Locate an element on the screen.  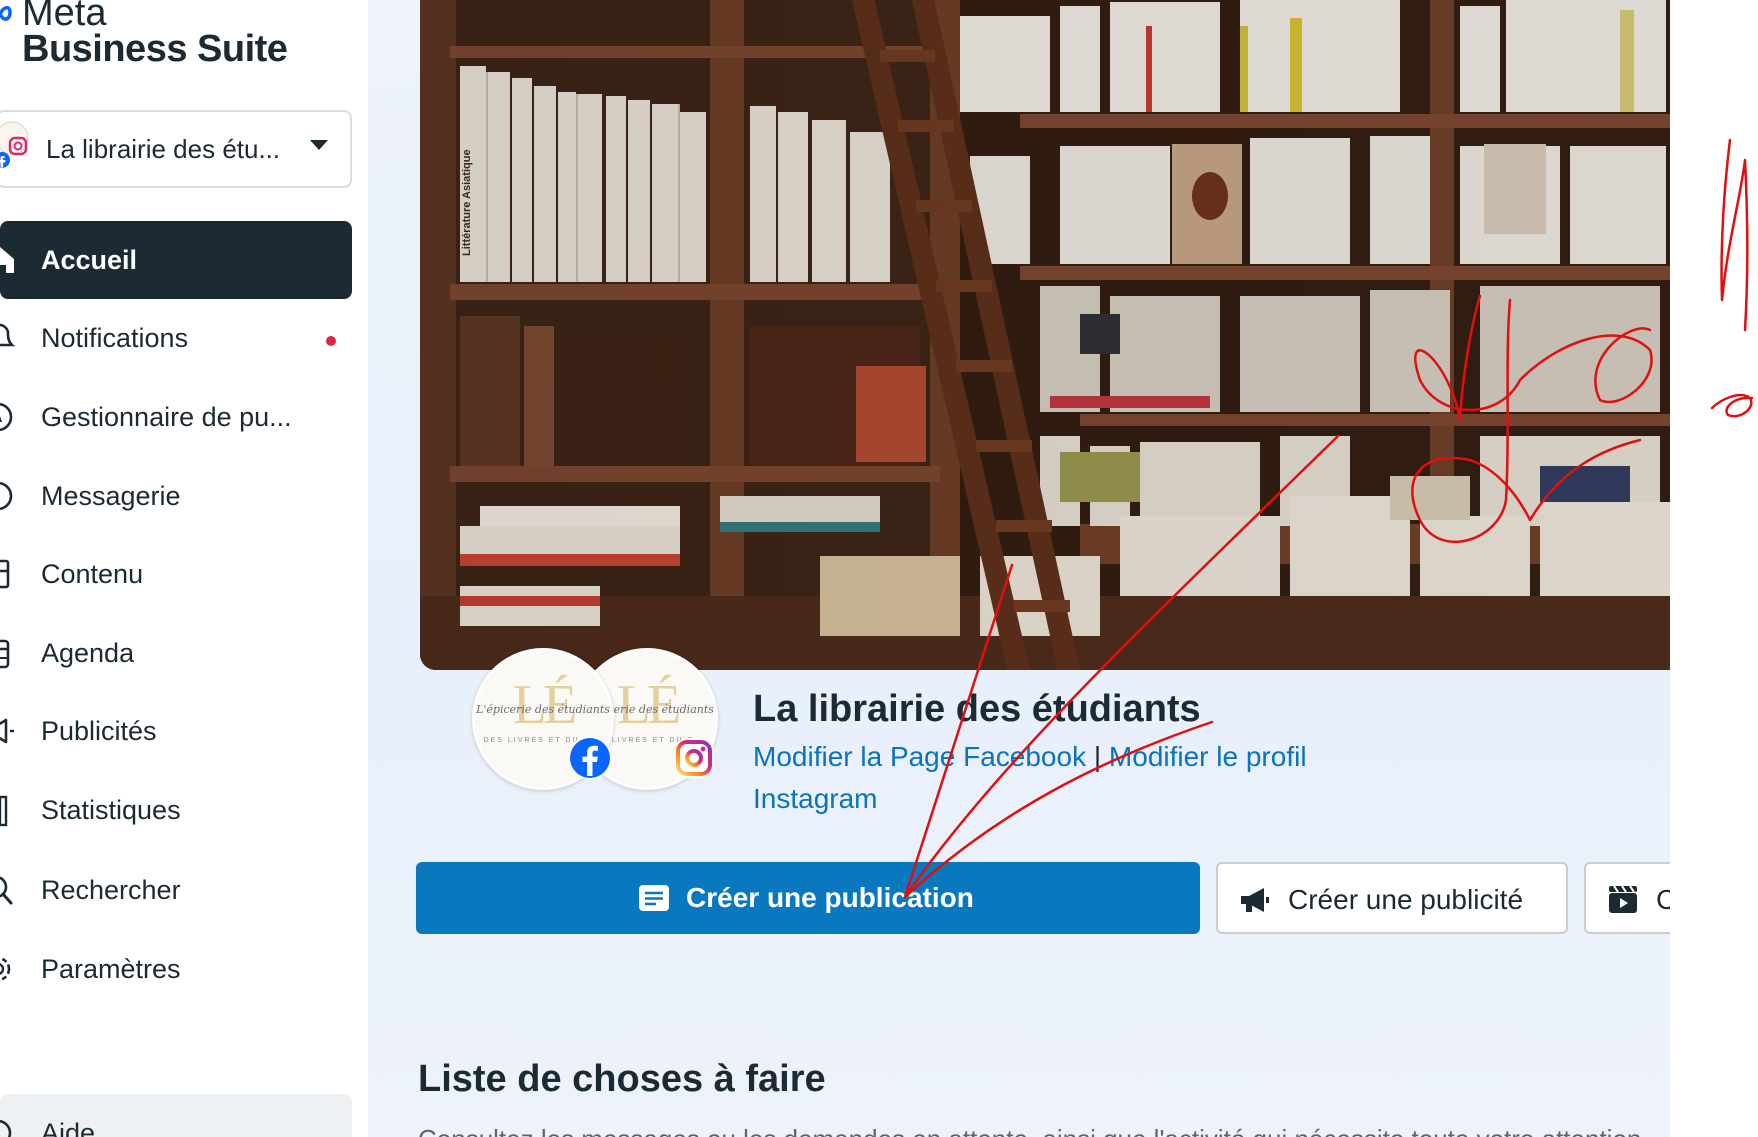
sidebar-item-parametres: Paramètres is located at coordinates (176, 969).